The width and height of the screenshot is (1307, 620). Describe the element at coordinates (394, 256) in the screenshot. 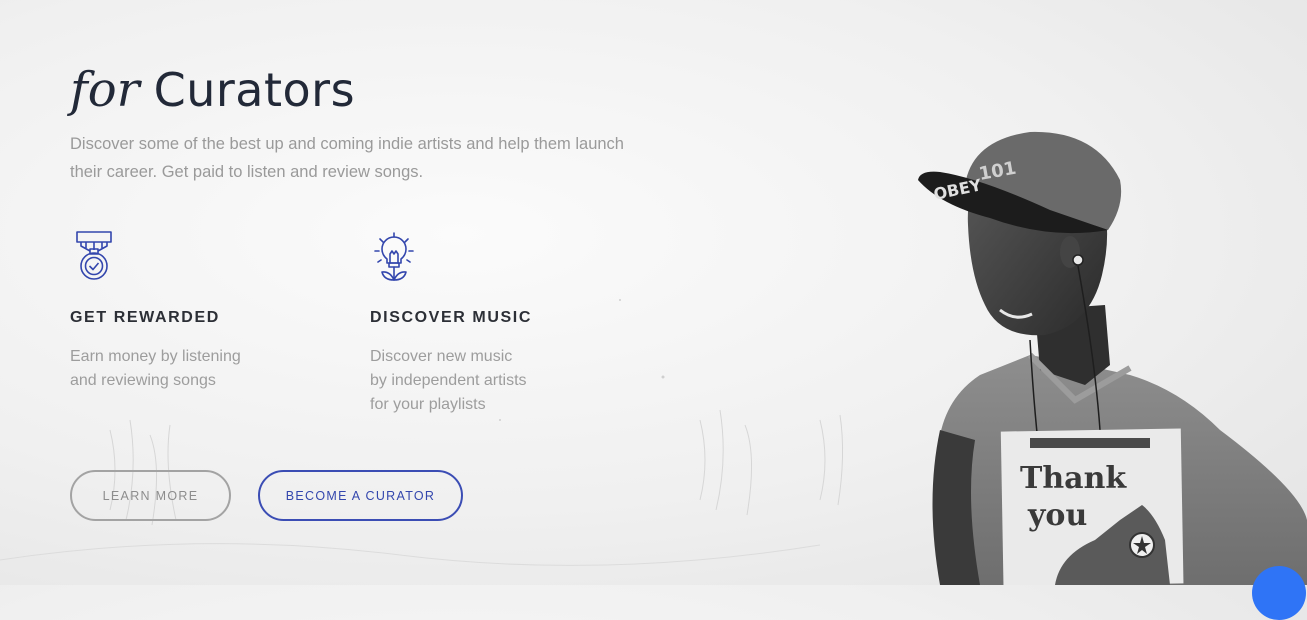

I see `lightbulb-icon` at that location.